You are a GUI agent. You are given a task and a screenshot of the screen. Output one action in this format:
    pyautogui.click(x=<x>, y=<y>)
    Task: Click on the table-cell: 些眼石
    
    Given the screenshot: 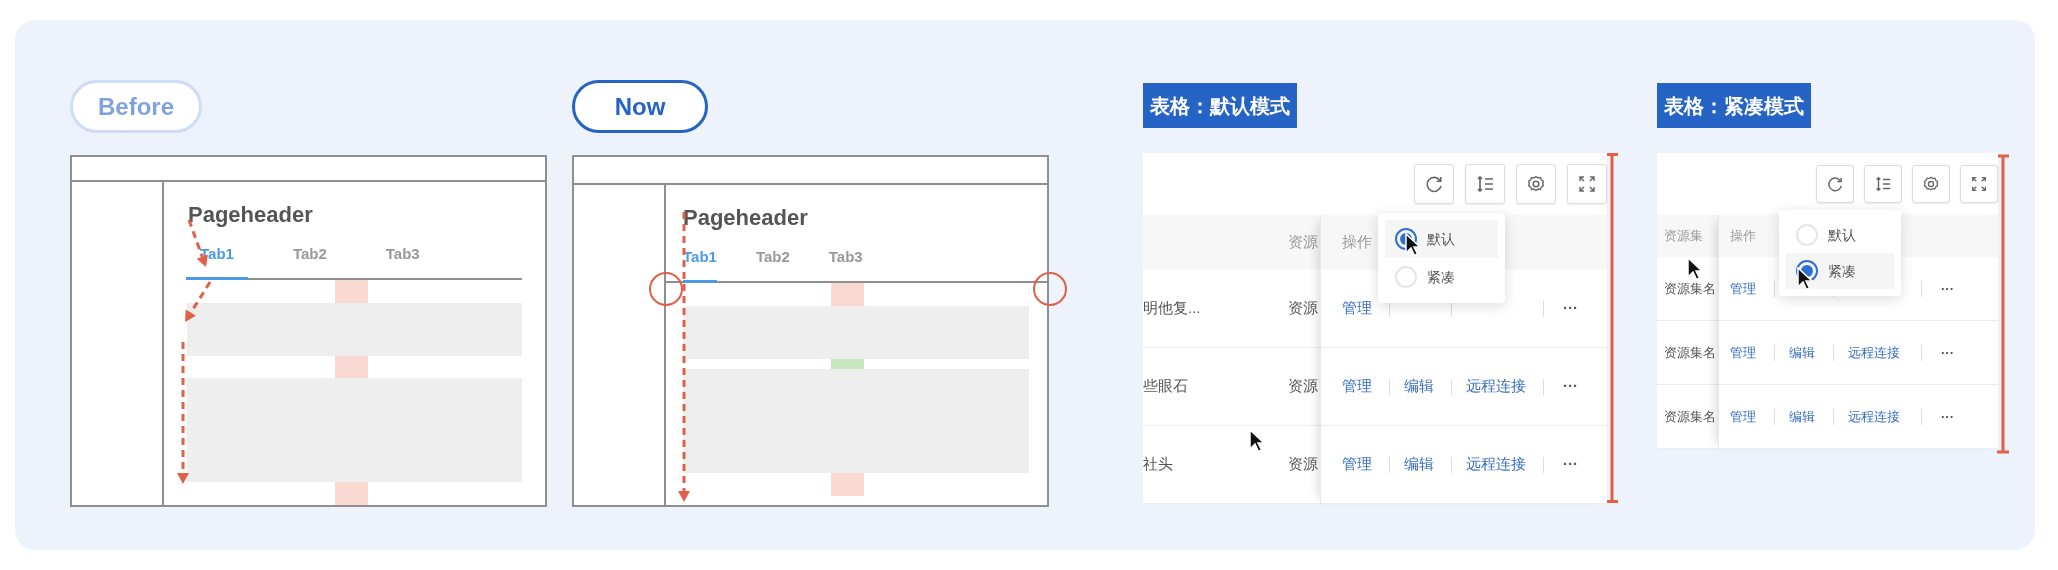 What is the action you would take?
    pyautogui.click(x=1165, y=386)
    